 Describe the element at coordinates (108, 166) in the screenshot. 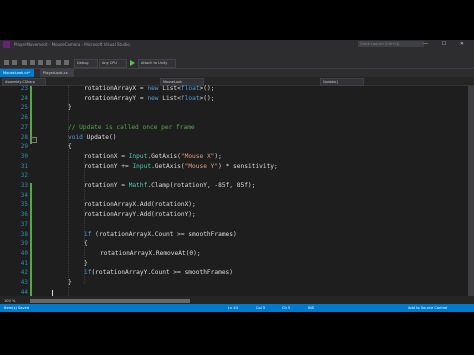

I see `code-token: rotationY +=` at that location.